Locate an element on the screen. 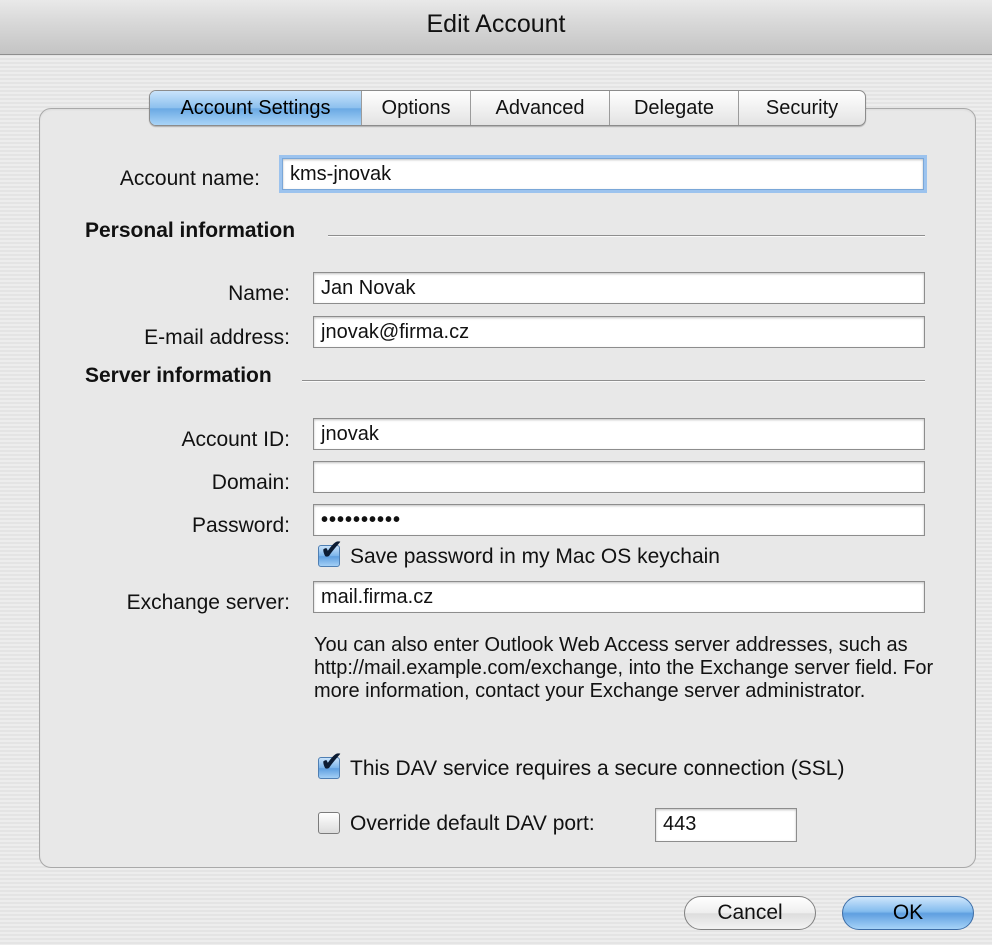 The width and height of the screenshot is (992, 945). name-field: Jan Novak is located at coordinates (619, 288).